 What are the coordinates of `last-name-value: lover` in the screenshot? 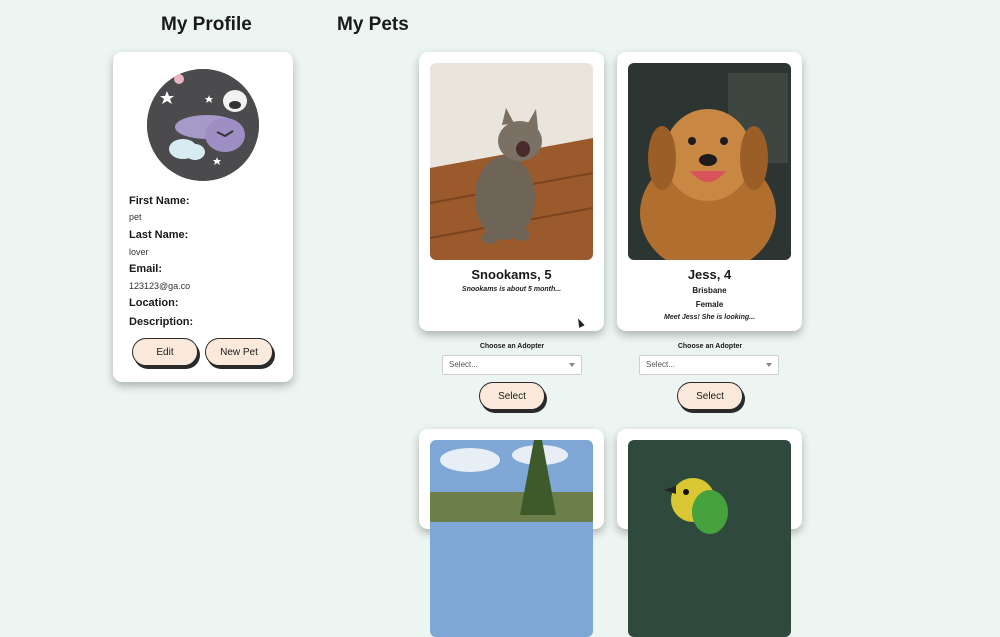 It's located at (139, 252).